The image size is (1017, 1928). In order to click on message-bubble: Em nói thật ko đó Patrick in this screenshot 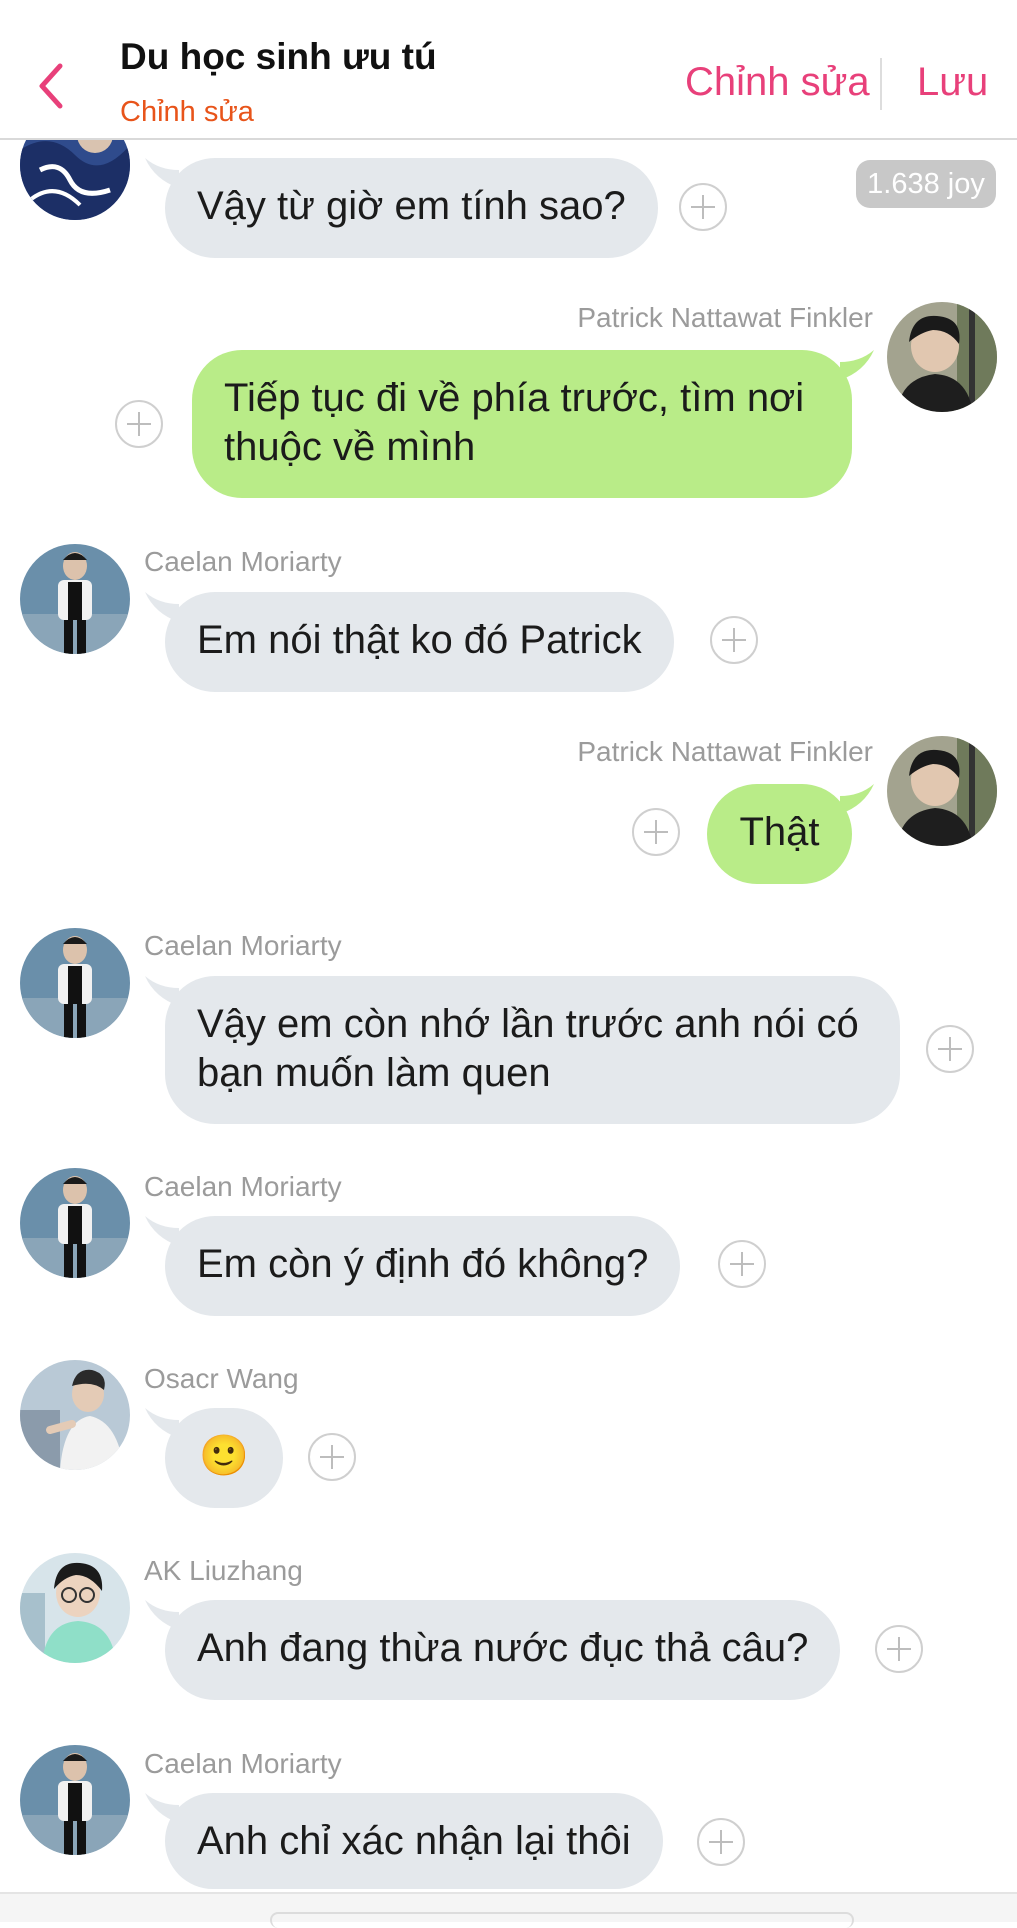, I will do `click(419, 642)`.